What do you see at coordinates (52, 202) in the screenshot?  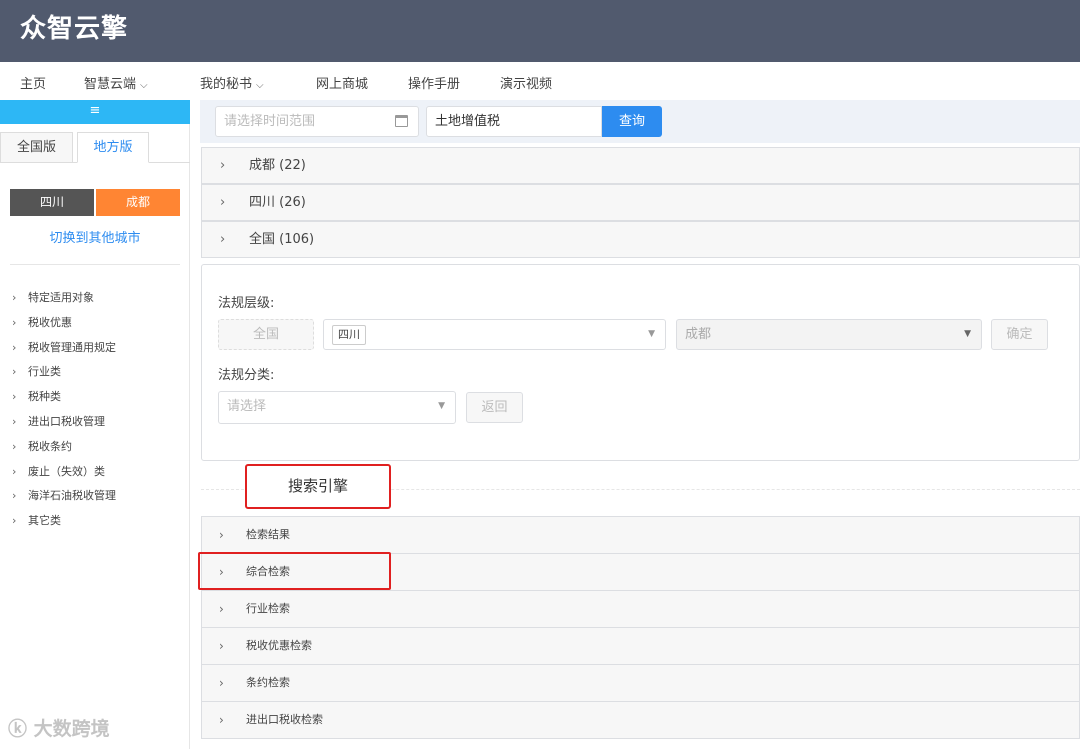 I see `province-button: 四川` at bounding box center [52, 202].